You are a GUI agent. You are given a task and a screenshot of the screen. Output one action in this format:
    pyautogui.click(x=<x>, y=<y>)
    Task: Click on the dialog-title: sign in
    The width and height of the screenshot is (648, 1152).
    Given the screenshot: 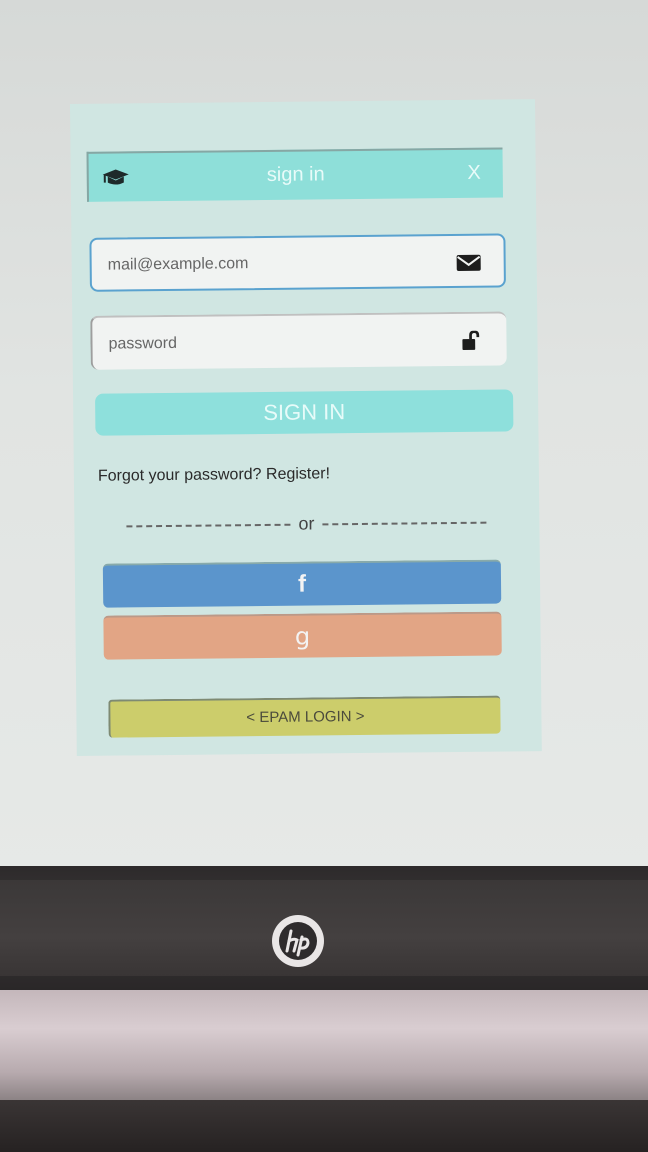 What is the action you would take?
    pyautogui.click(x=295, y=174)
    